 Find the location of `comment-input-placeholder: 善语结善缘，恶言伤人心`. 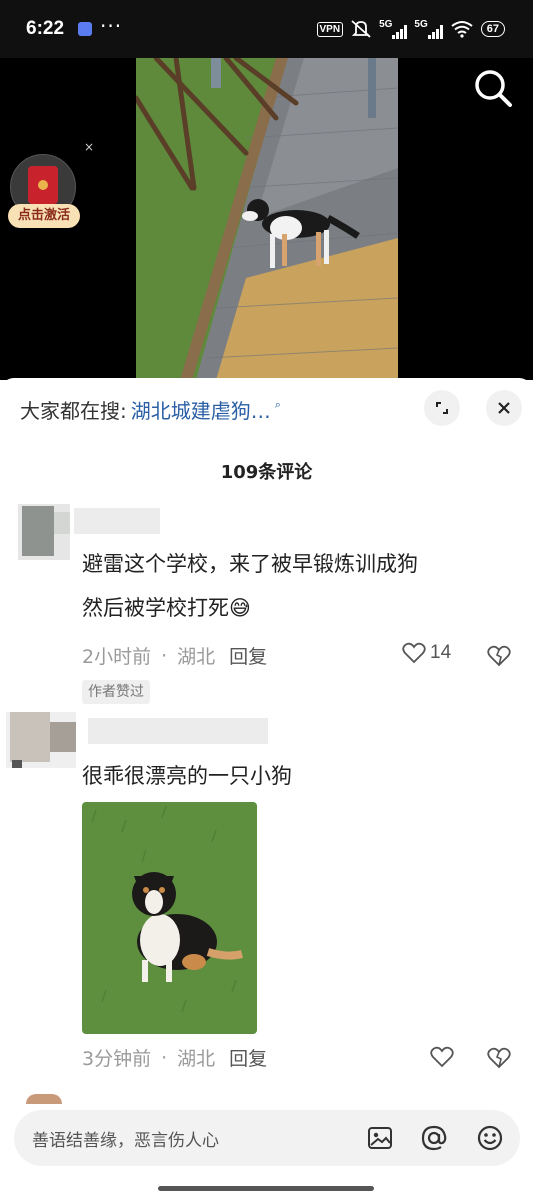

comment-input-placeholder: 善语结善缘，恶言伤人心 is located at coordinates (125, 1138).